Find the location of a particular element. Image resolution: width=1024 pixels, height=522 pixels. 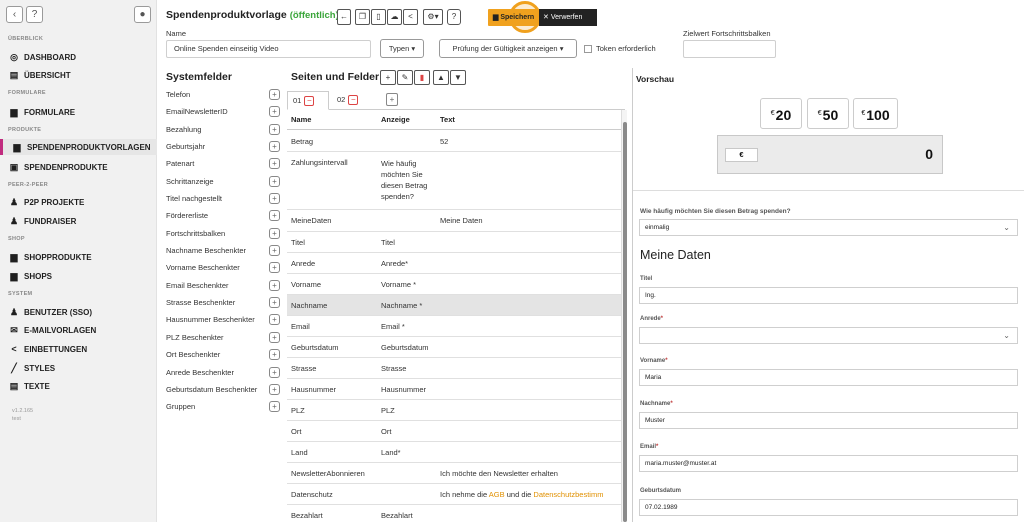

sidebar-item-shop-products: ▆ SHOPPRODUKTE is located at coordinates (50, 257).